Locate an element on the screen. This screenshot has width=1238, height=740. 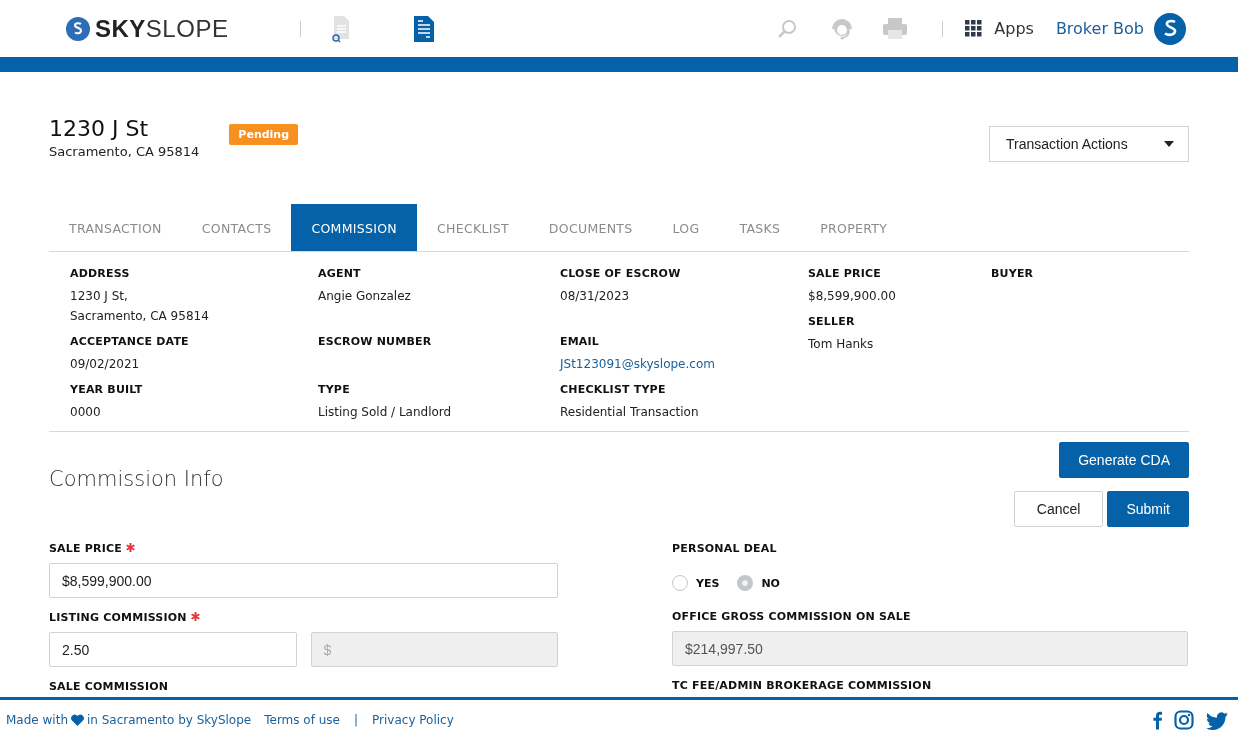
detail-value: Listing Sold / Landlord is located at coordinates (385, 412).